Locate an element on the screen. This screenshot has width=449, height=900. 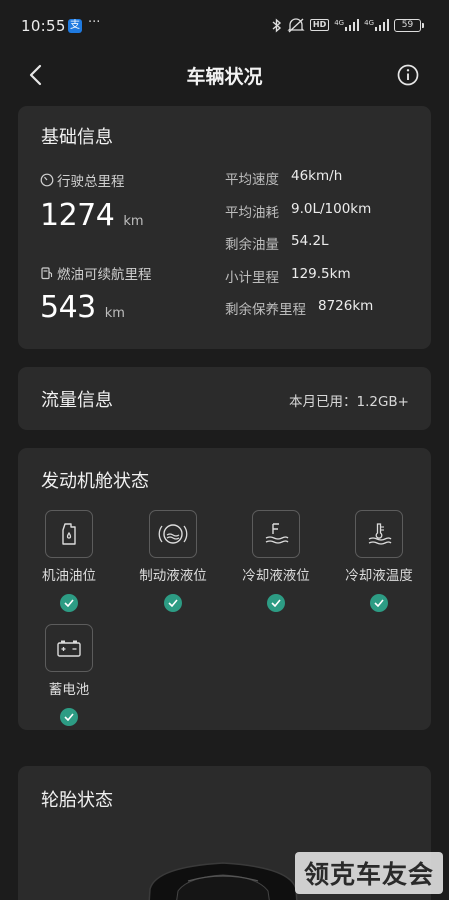
range: 543 km is located at coordinates (82, 307).